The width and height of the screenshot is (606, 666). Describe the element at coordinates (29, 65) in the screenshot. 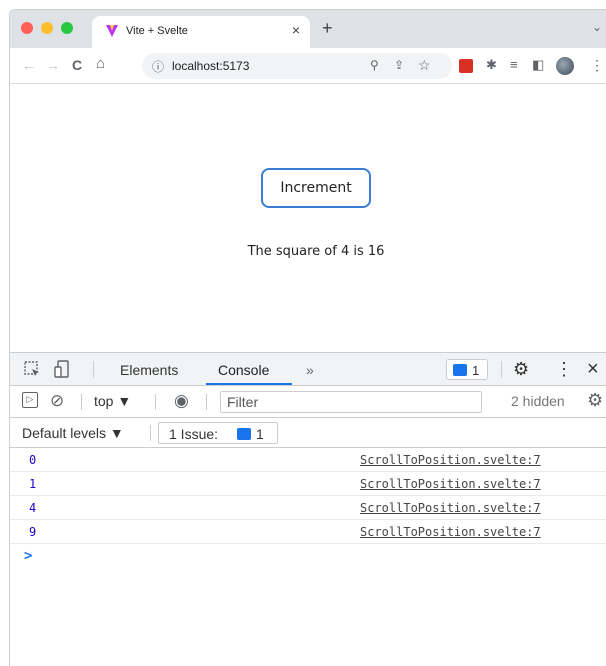

I see `back-button: ←` at that location.